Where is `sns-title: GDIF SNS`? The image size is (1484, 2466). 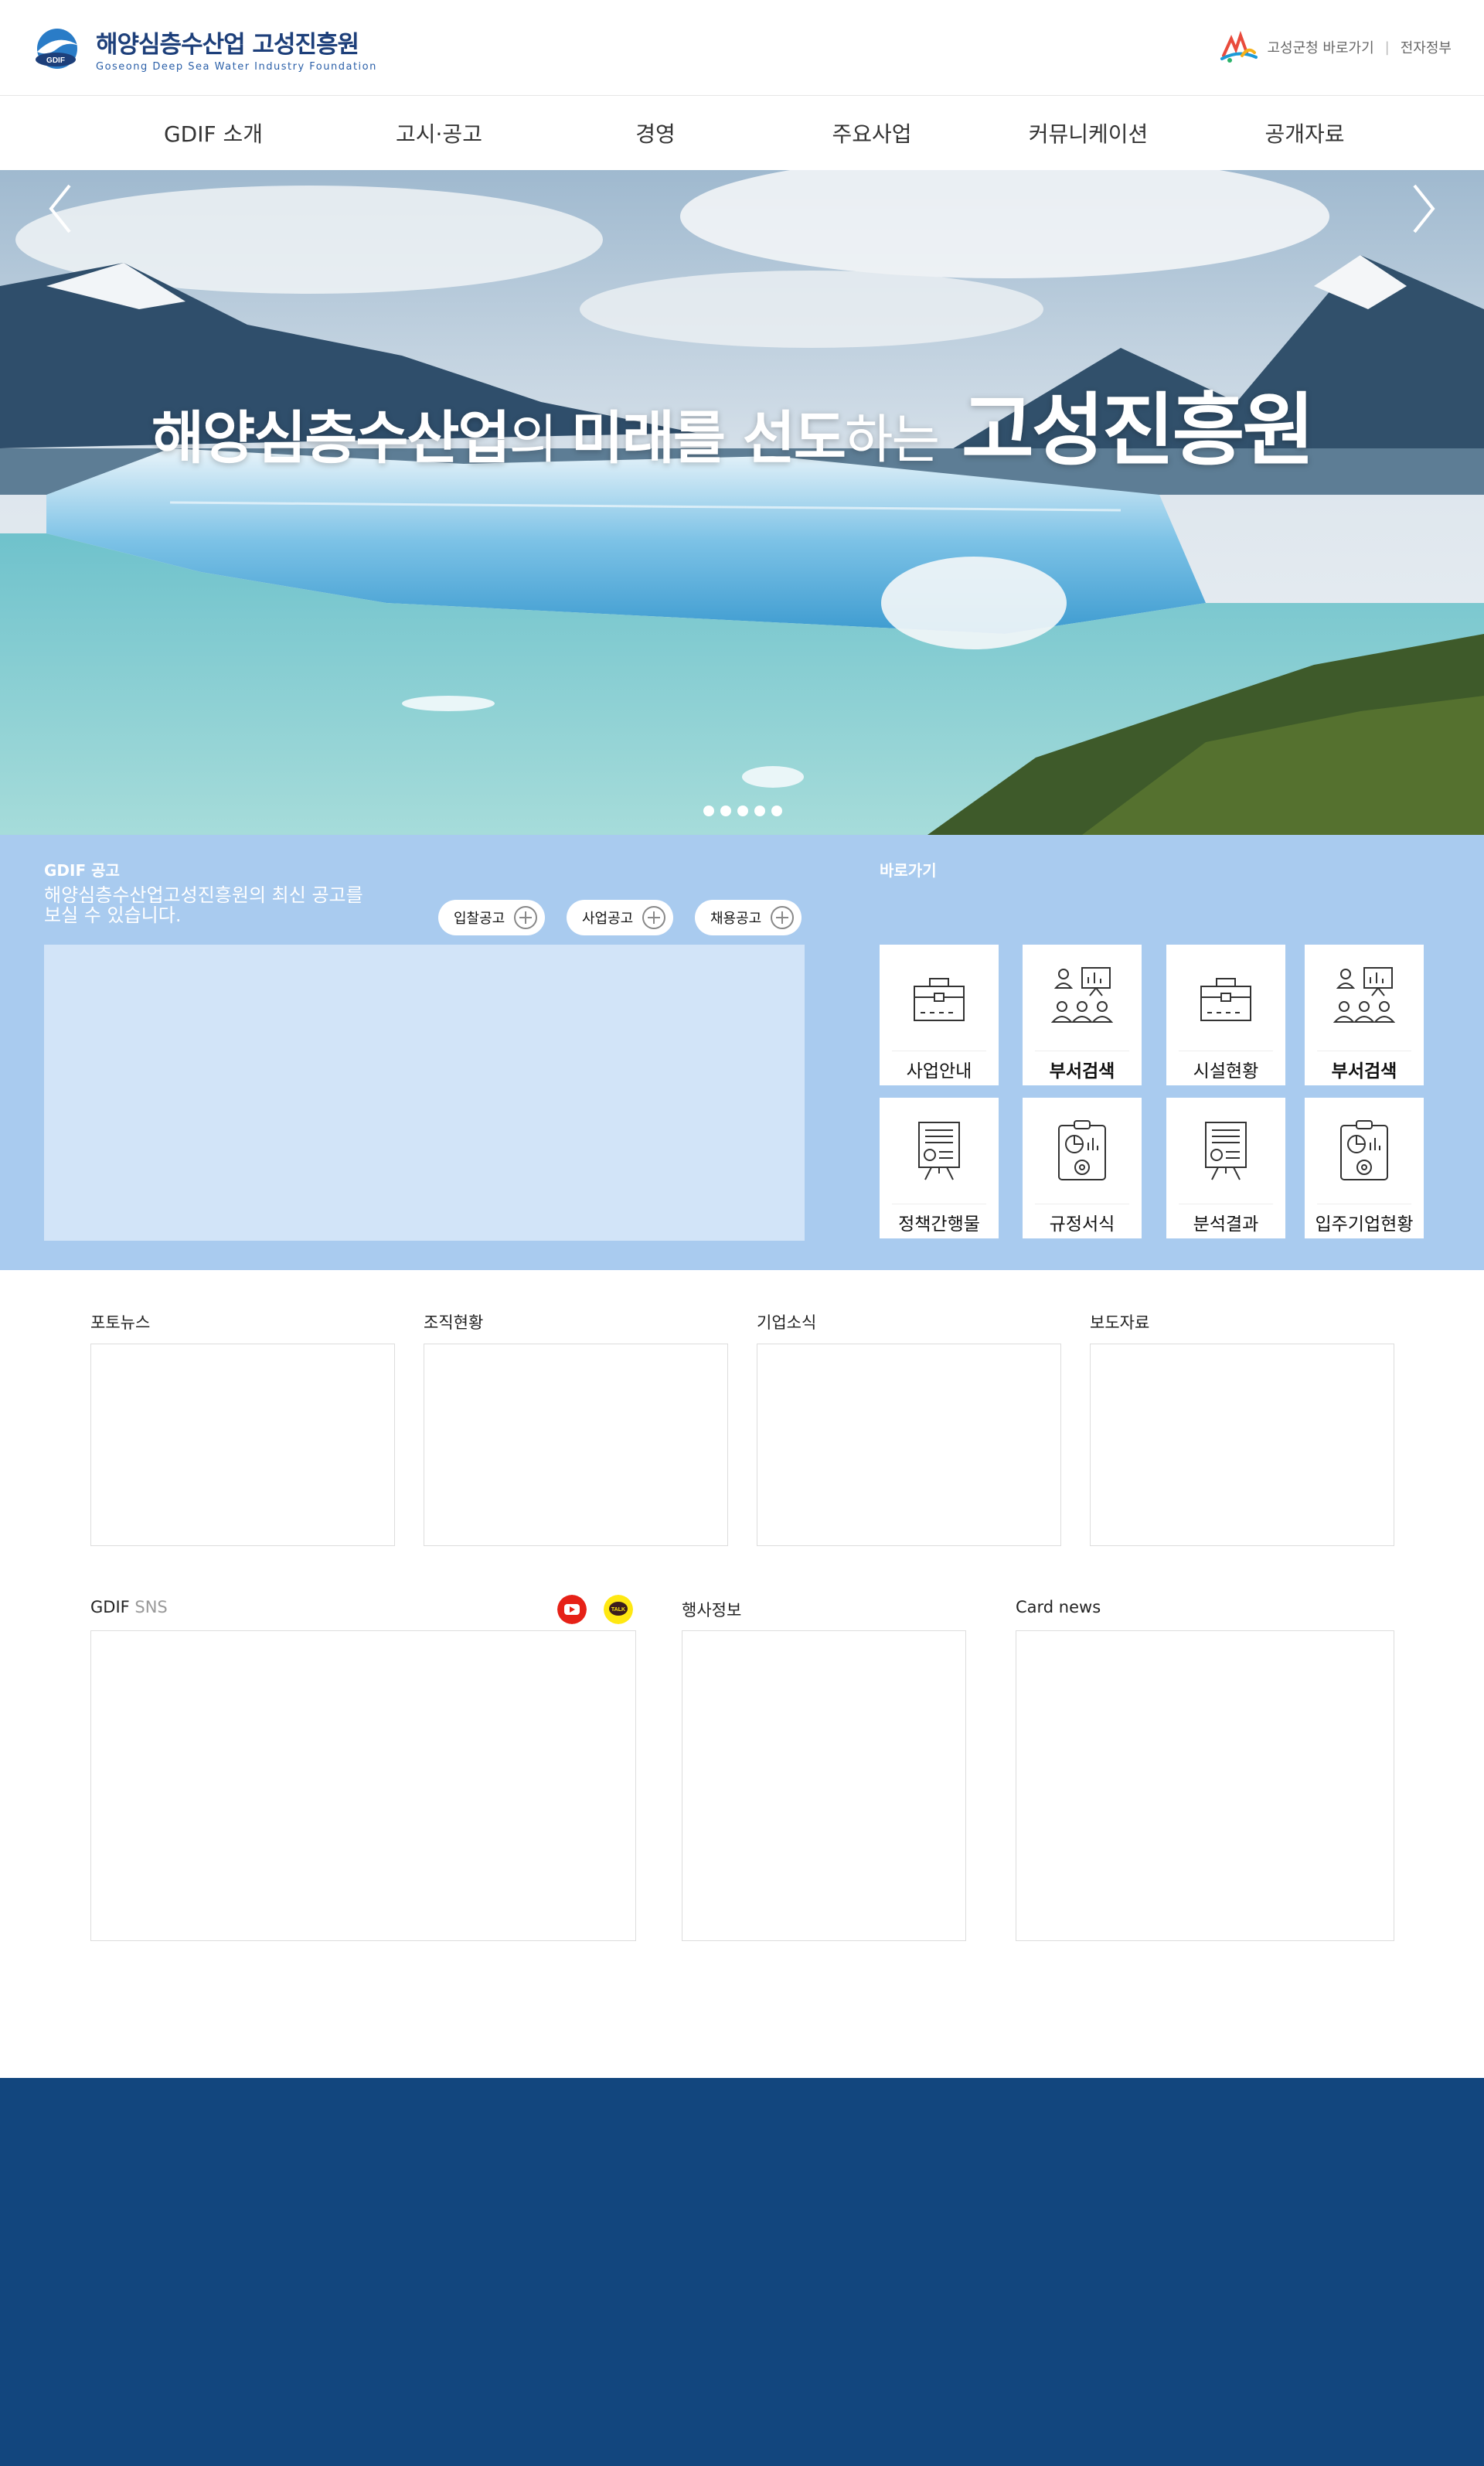
sns-title: GDIF SNS is located at coordinates (129, 1607).